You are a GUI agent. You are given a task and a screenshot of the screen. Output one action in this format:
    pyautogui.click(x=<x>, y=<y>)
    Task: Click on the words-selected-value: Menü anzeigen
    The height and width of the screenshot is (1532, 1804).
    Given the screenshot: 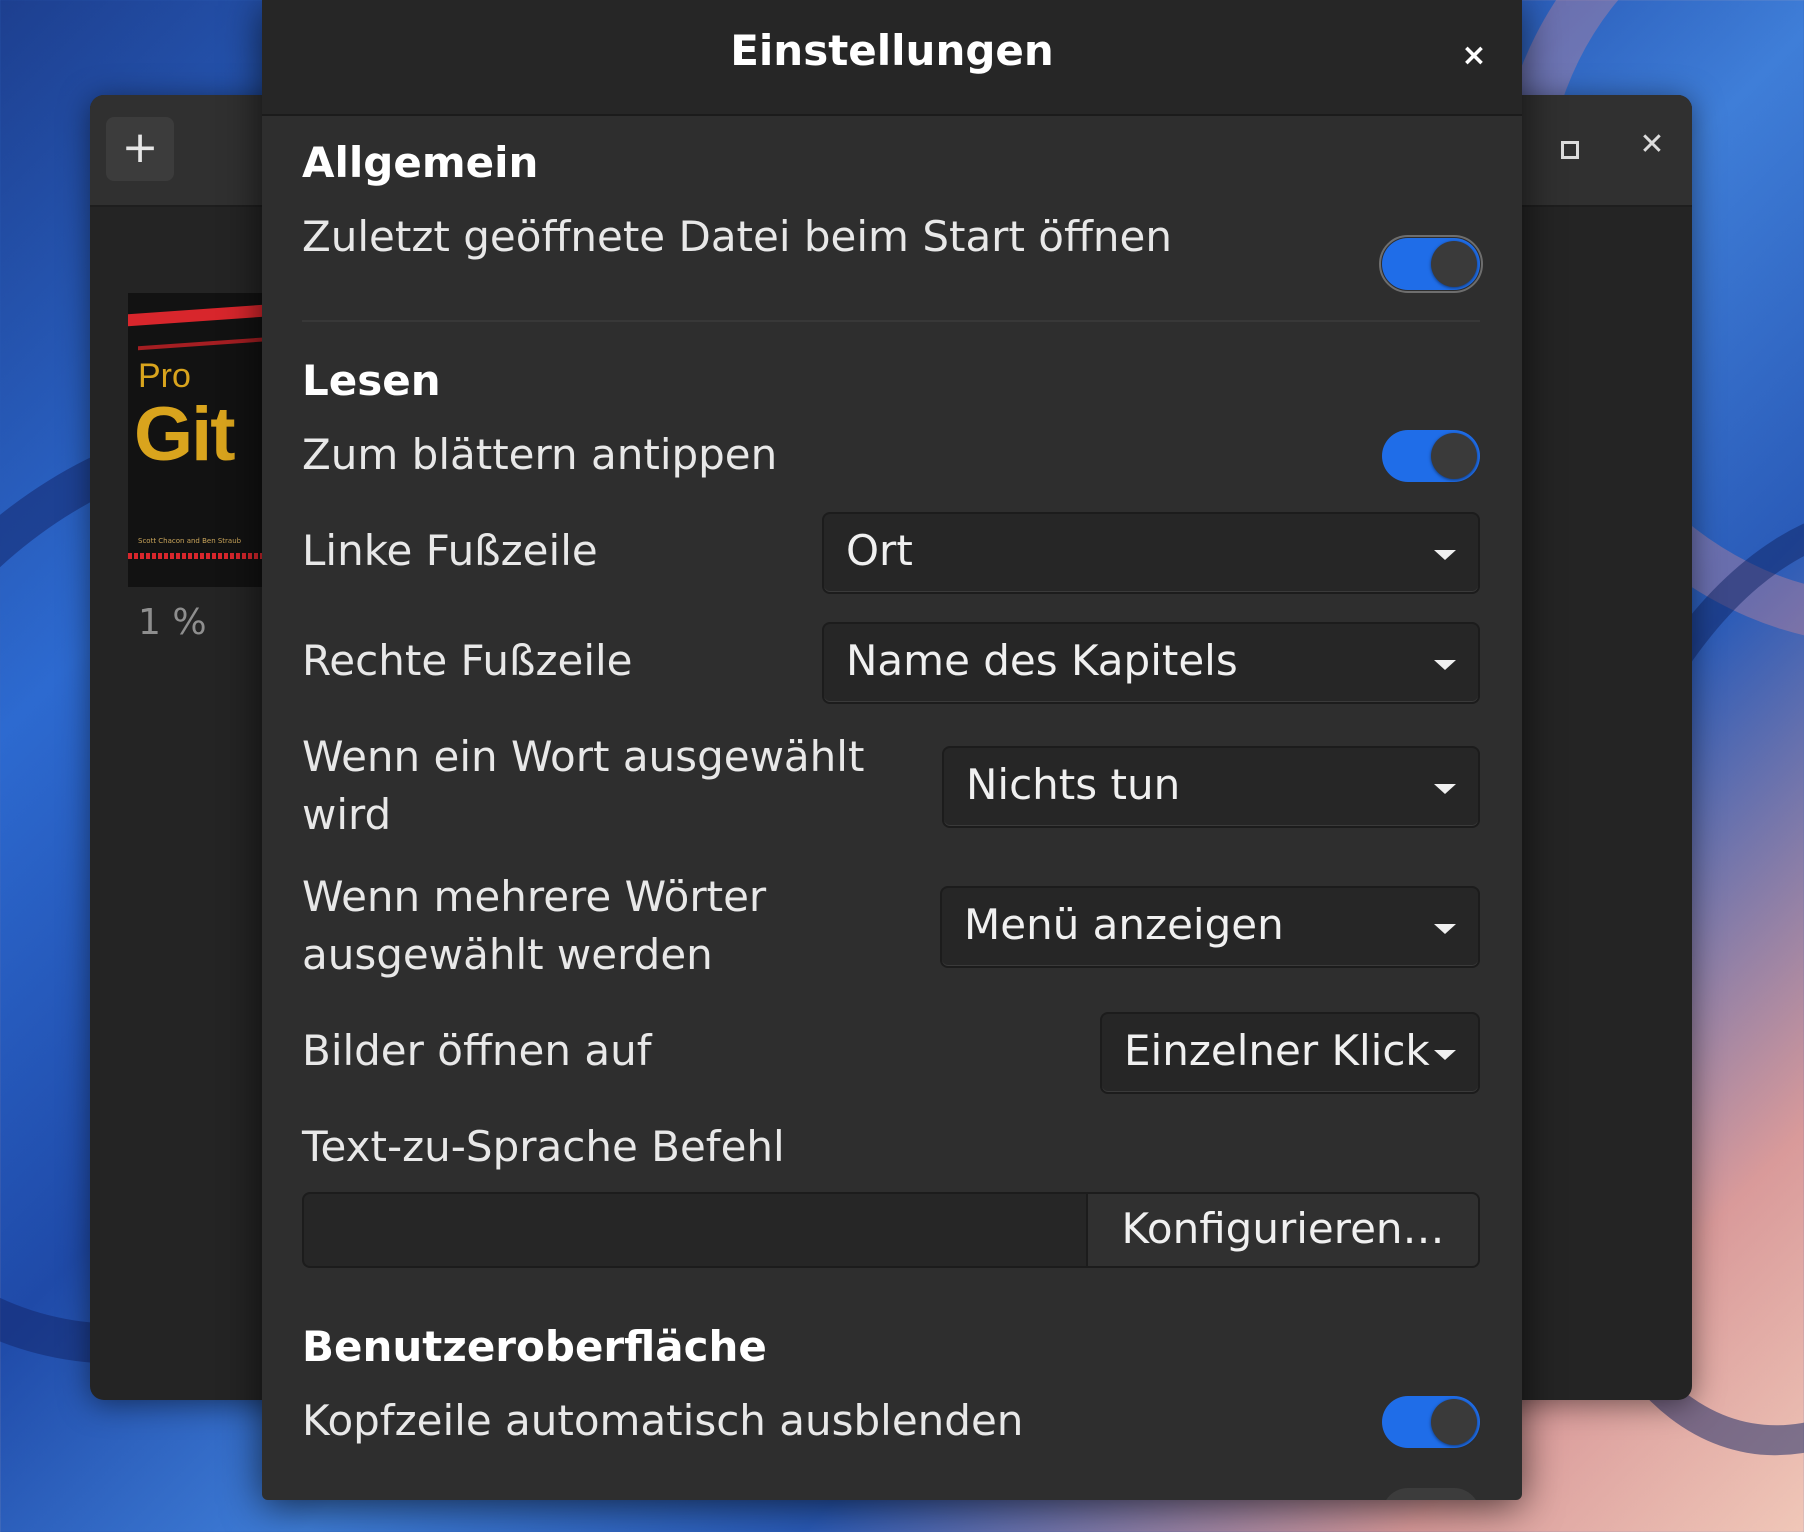 What is the action you would take?
    pyautogui.click(x=1124, y=924)
    